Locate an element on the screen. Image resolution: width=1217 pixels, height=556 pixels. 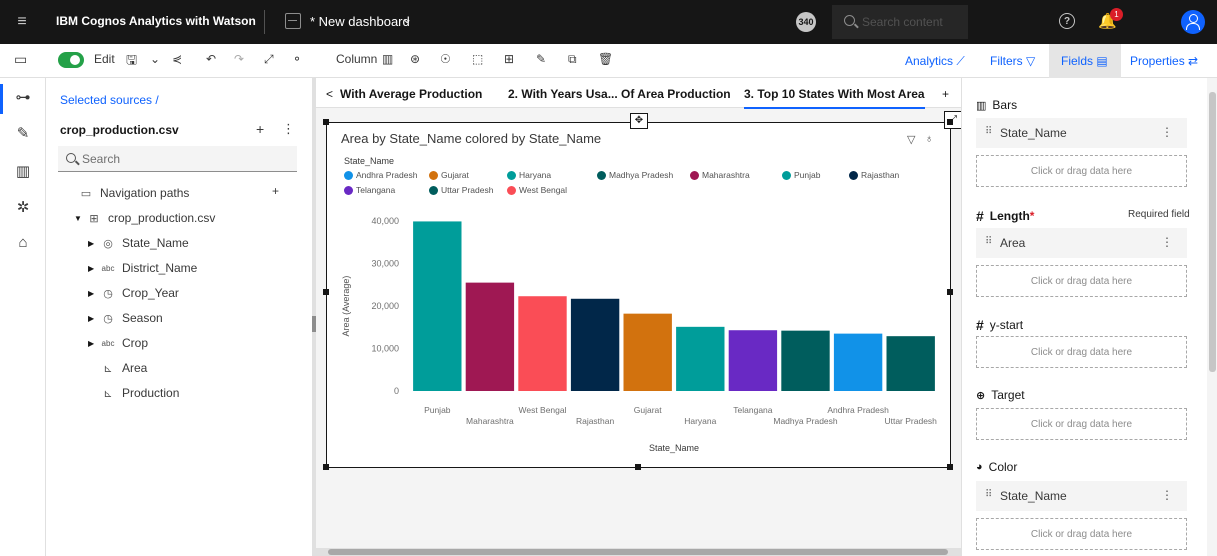
user-avatar is located at coordinates (1193, 22).